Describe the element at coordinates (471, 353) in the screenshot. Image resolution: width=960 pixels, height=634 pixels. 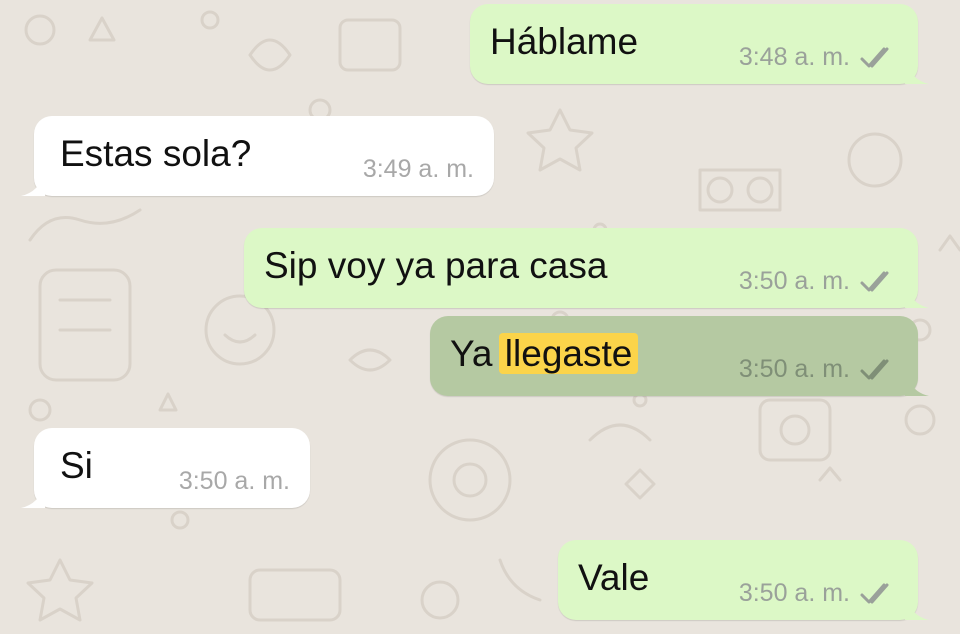
I see `message-text-plain: Ya` at that location.